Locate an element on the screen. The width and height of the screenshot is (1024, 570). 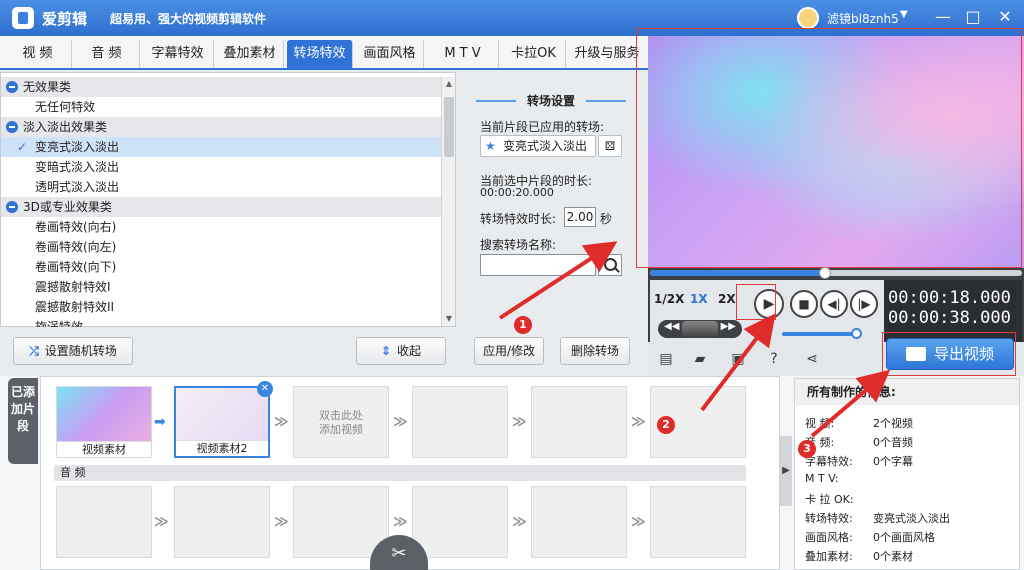
volume-knob is located at coordinates (856, 333).